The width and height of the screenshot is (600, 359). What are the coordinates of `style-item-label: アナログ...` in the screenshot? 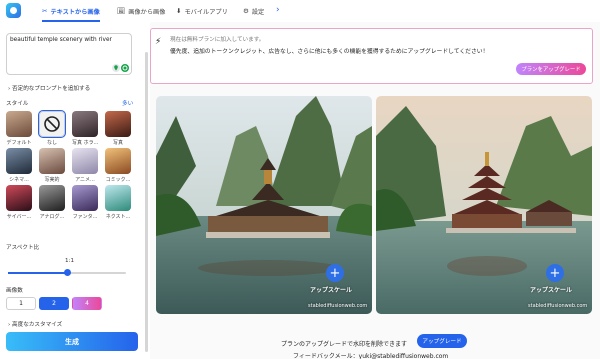 It's located at (52, 217).